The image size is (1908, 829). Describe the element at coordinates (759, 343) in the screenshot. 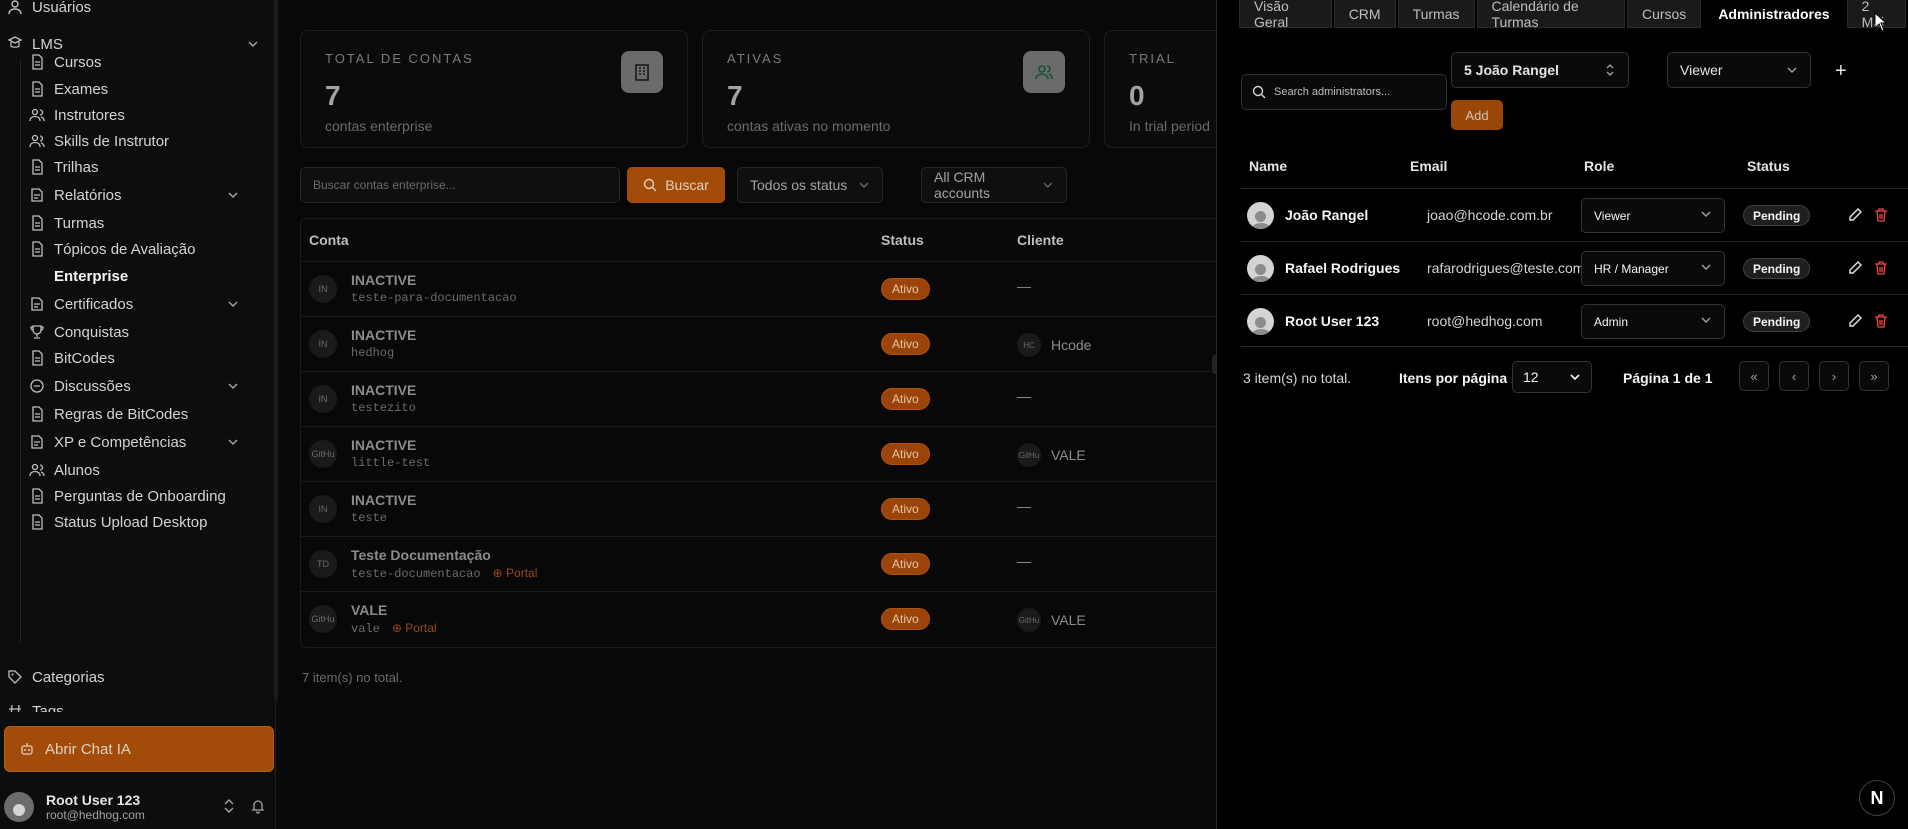

I see `table-row: IN INACTIVE hedhog Ativo HC Hcode` at that location.